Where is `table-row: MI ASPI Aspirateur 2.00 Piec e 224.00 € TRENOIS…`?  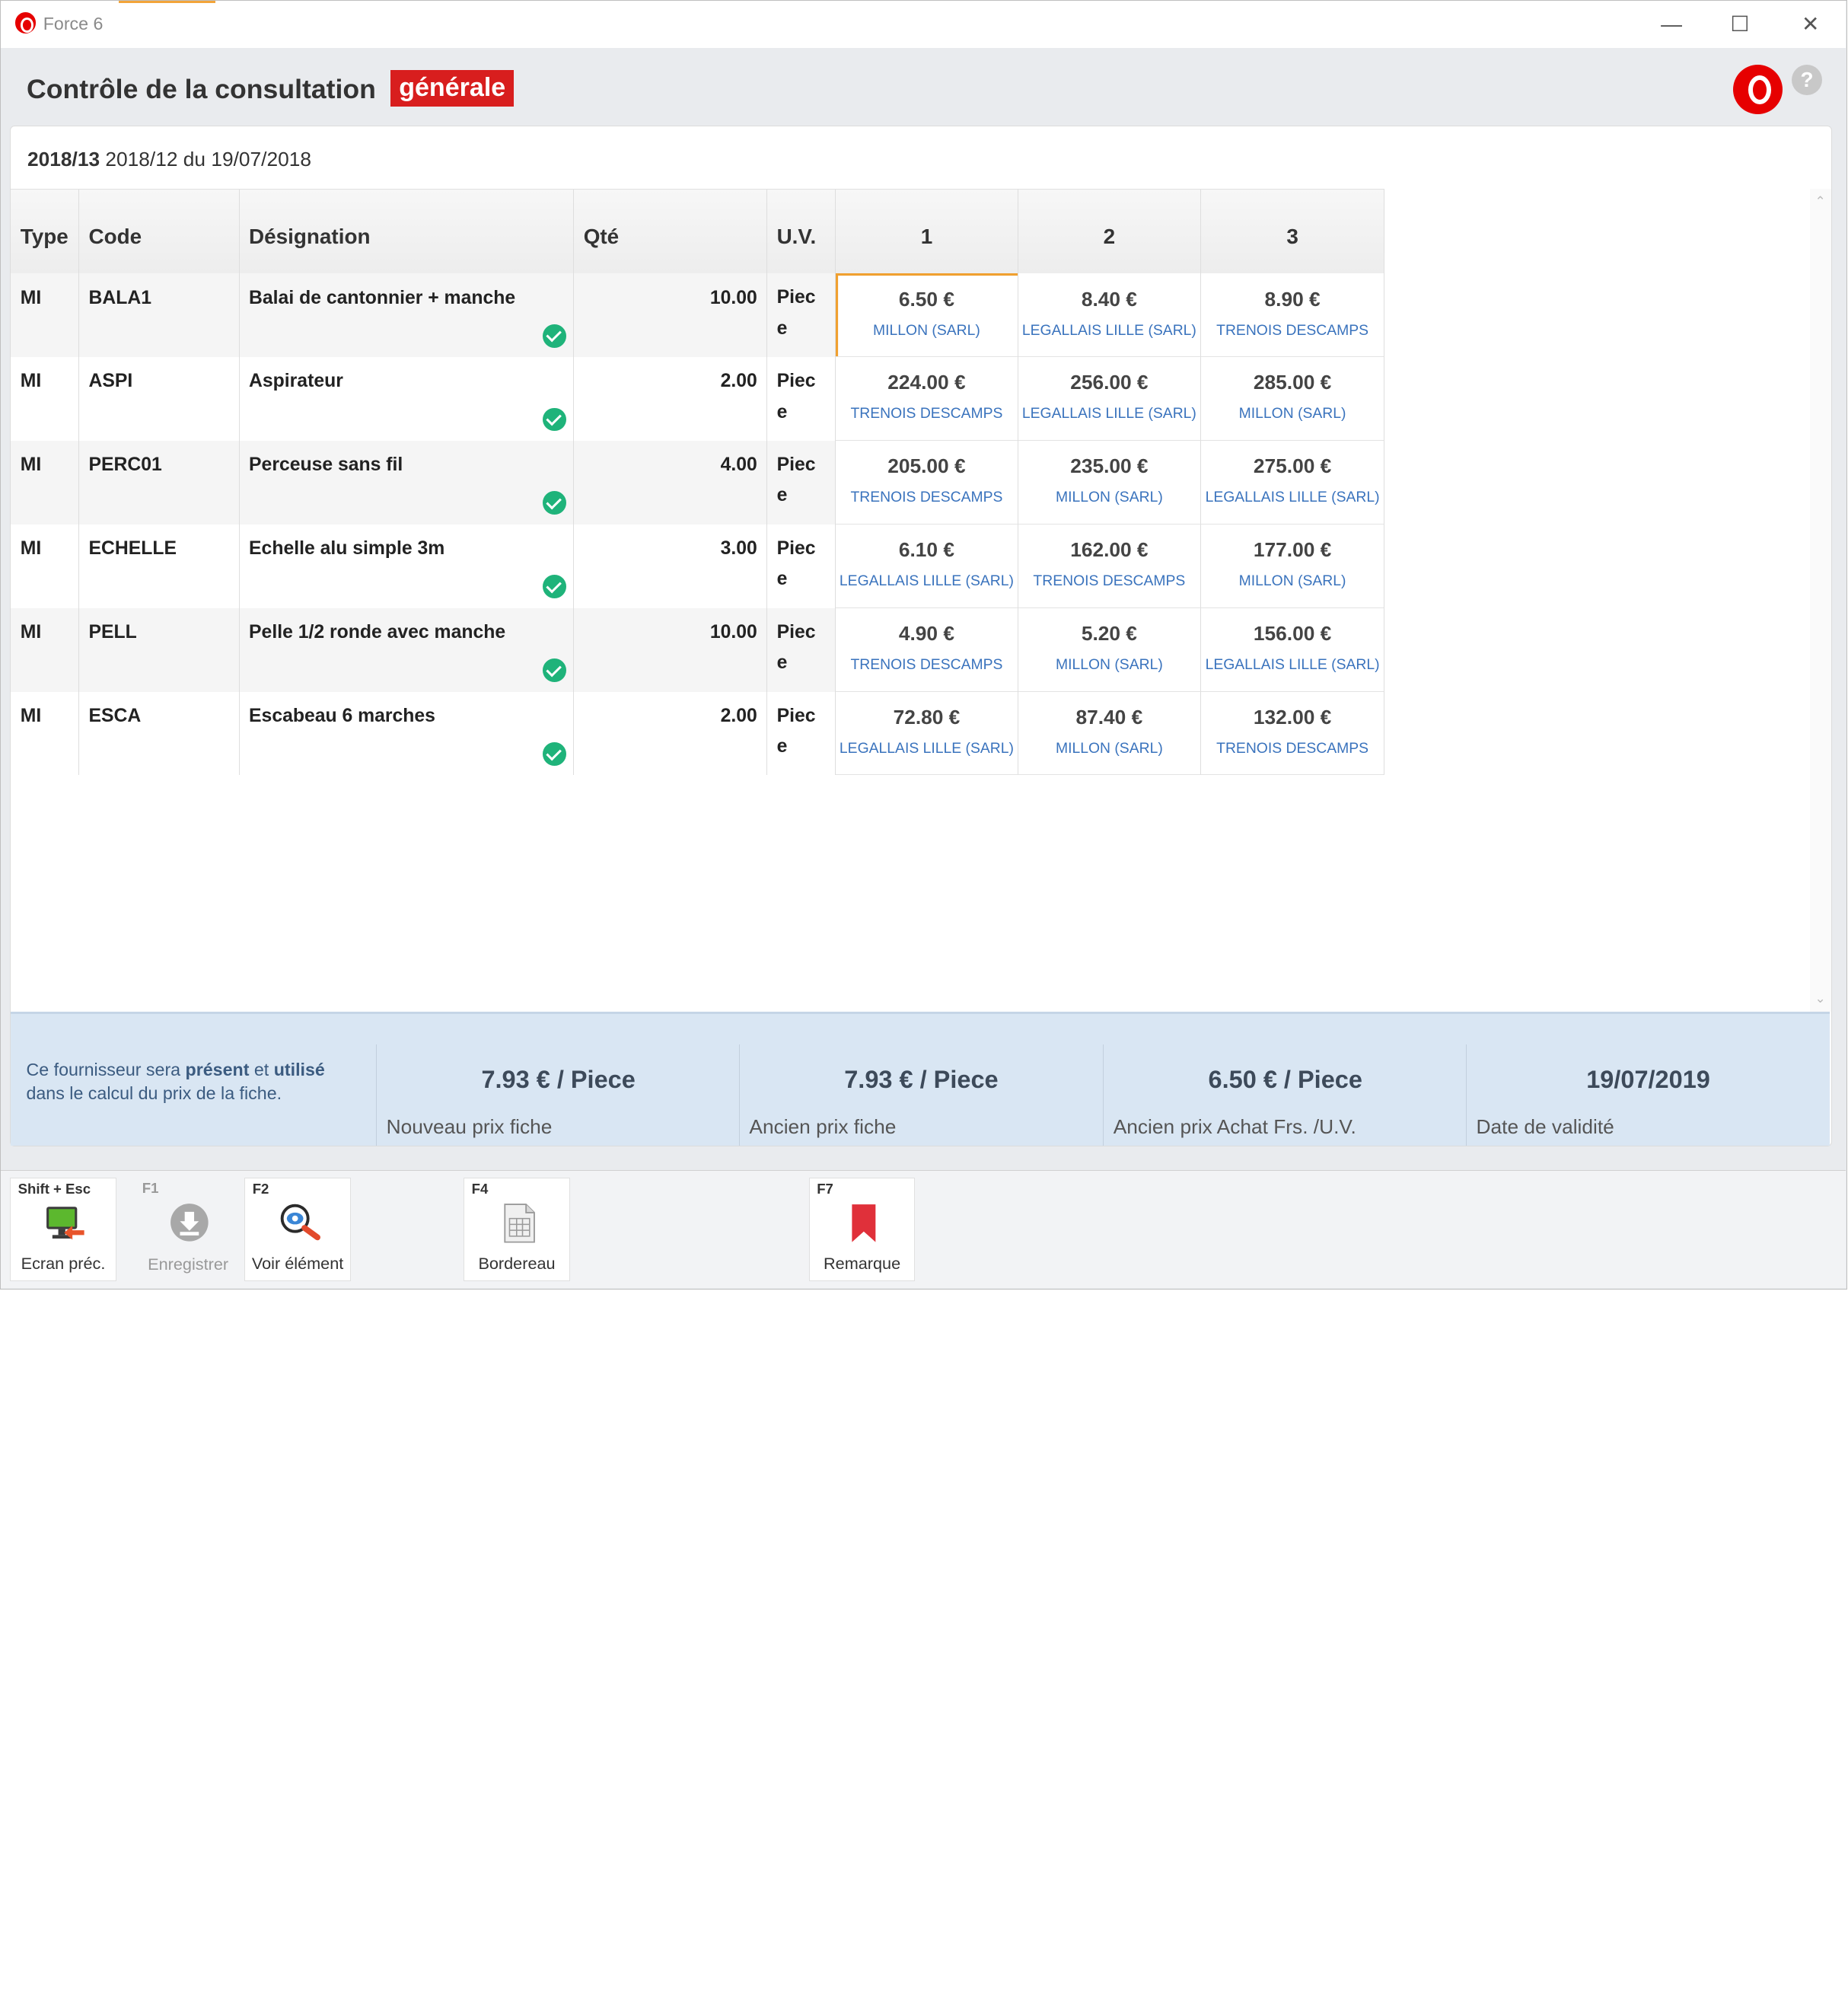
table-row: MI ASPI Aspirateur 2.00 Piec e 224.00 € TRENOIS… is located at coordinates (698, 398).